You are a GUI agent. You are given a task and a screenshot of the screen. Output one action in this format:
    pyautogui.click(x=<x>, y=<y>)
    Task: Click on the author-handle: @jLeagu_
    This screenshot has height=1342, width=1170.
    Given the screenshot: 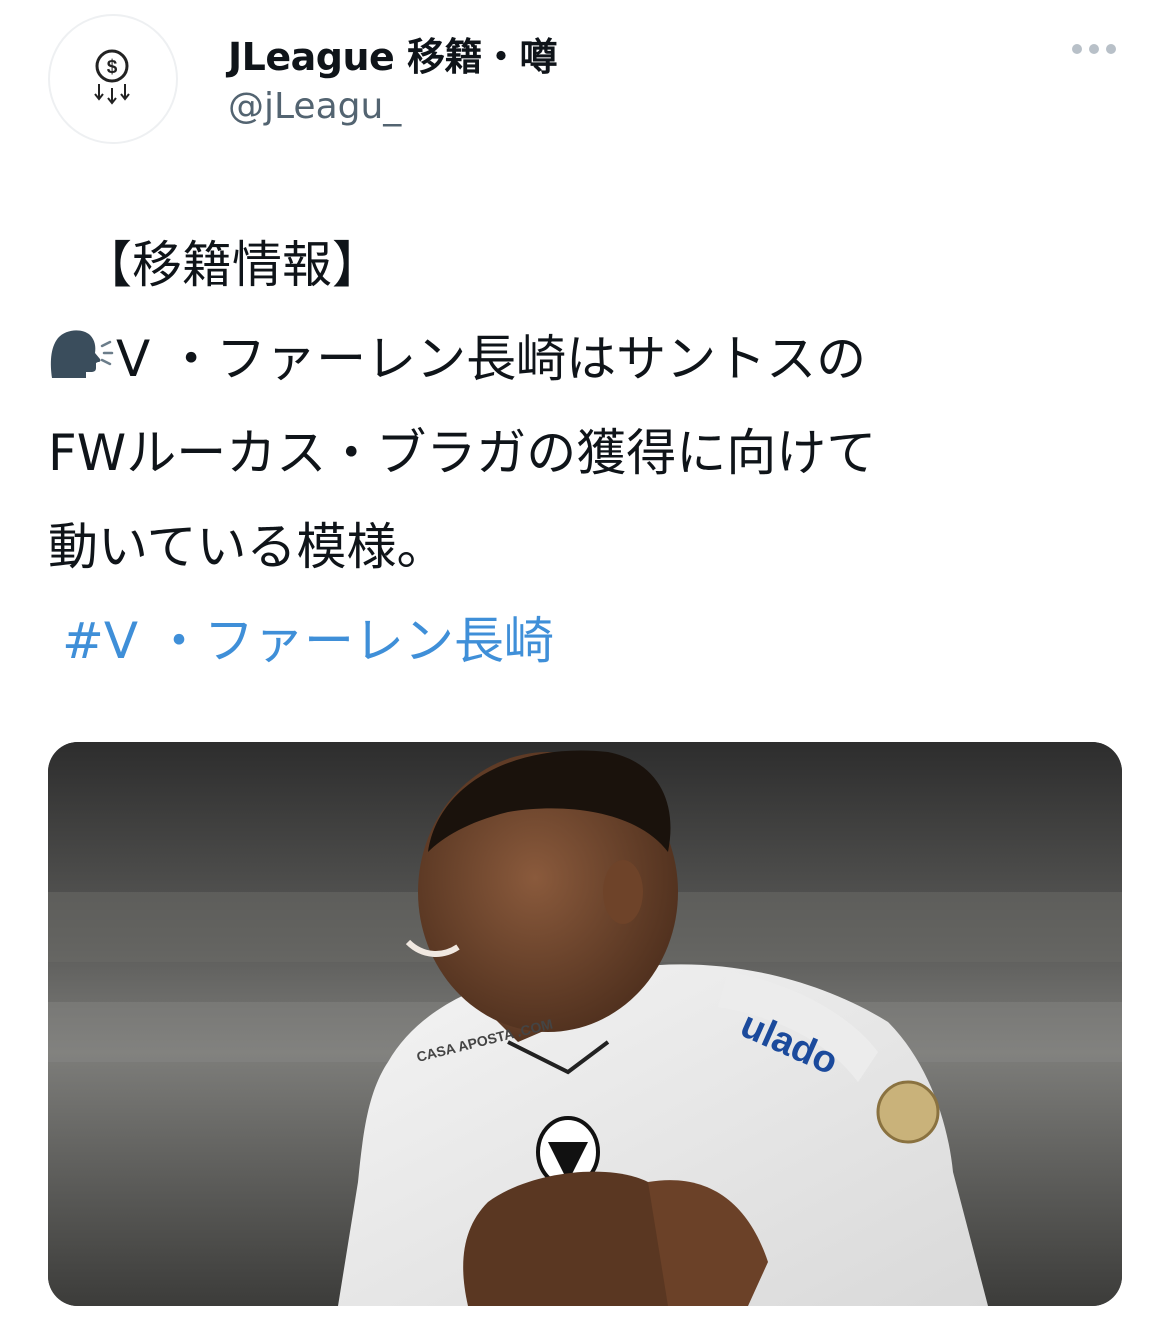 What is the action you would take?
    pyautogui.click(x=314, y=106)
    